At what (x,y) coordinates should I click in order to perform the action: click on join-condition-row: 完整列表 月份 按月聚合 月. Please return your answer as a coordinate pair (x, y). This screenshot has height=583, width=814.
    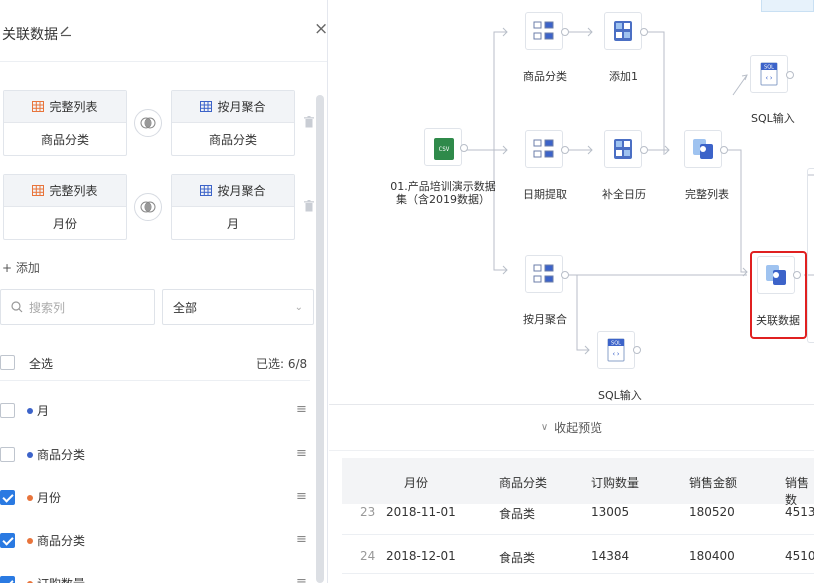
    Looking at the image, I should click on (157, 208).